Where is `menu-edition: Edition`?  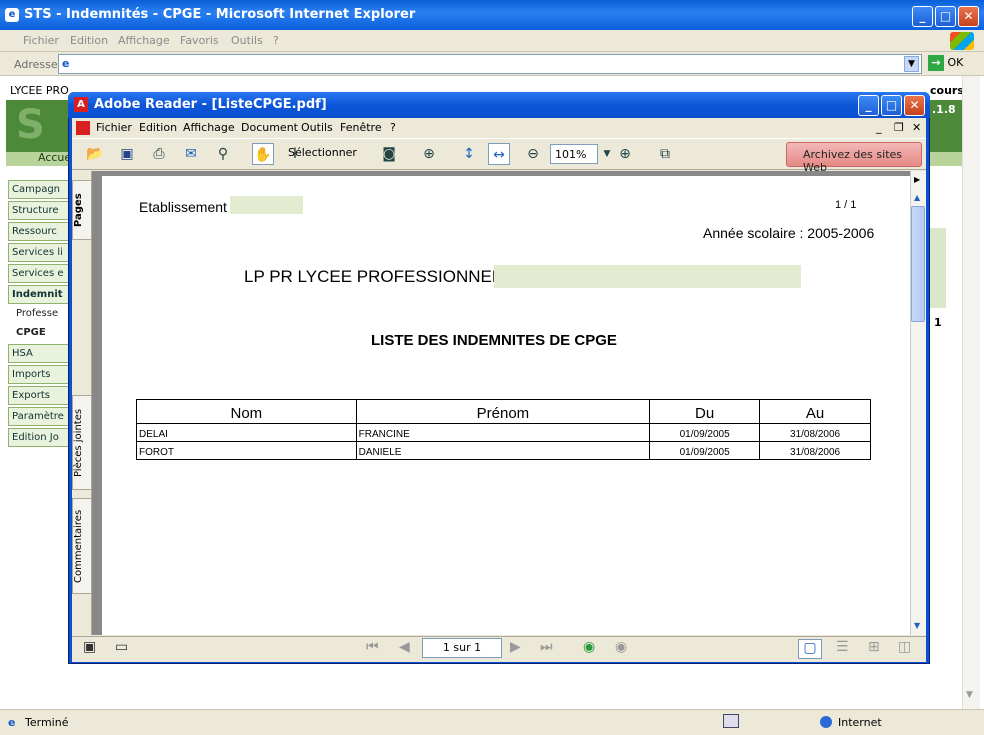 menu-edition: Edition is located at coordinates (89, 40).